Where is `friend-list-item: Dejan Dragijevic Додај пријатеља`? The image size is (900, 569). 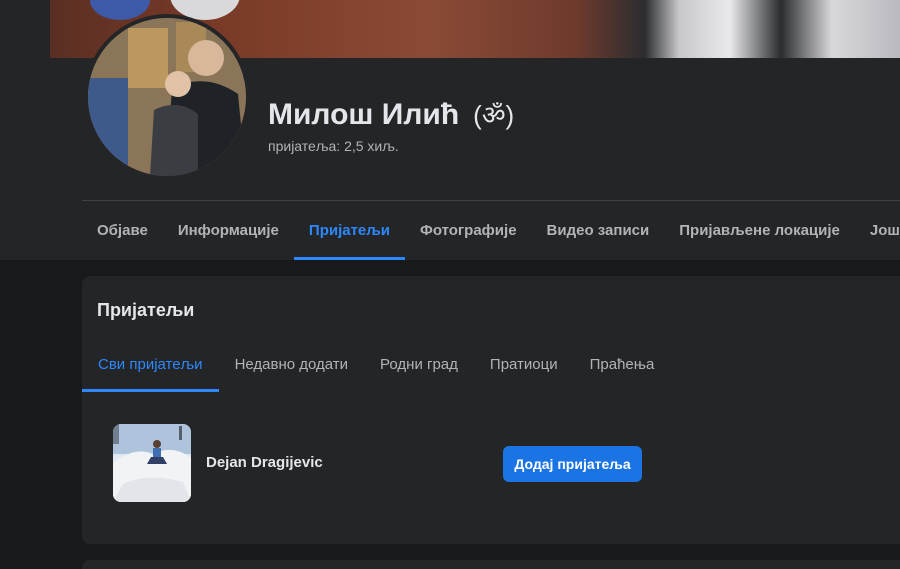 friend-list-item: Dejan Dragijevic Додај пријатеља is located at coordinates (378, 461).